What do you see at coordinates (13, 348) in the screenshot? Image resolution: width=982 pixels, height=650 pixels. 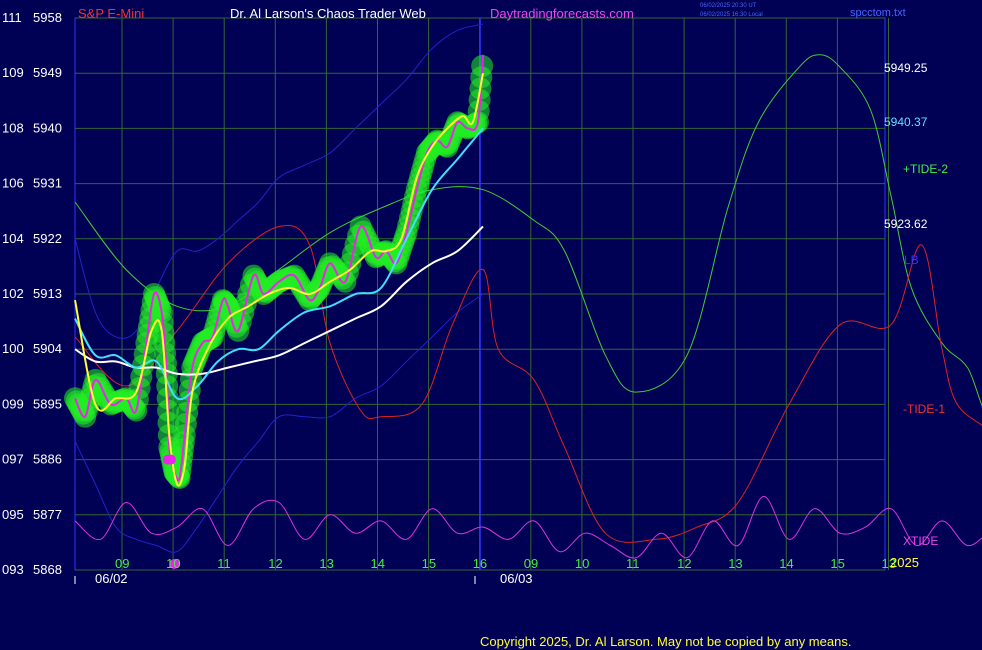 I see `y-tick-tide: 100` at bounding box center [13, 348].